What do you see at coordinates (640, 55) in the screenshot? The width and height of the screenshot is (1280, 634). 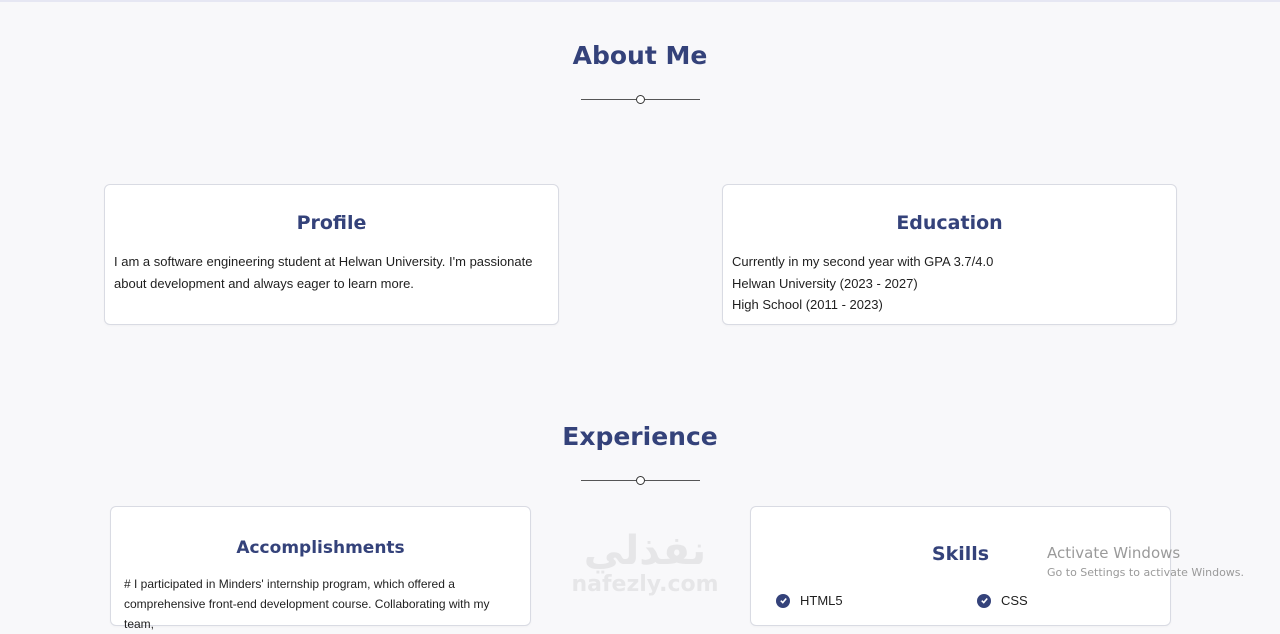 I see `about-section-title: About Me` at bounding box center [640, 55].